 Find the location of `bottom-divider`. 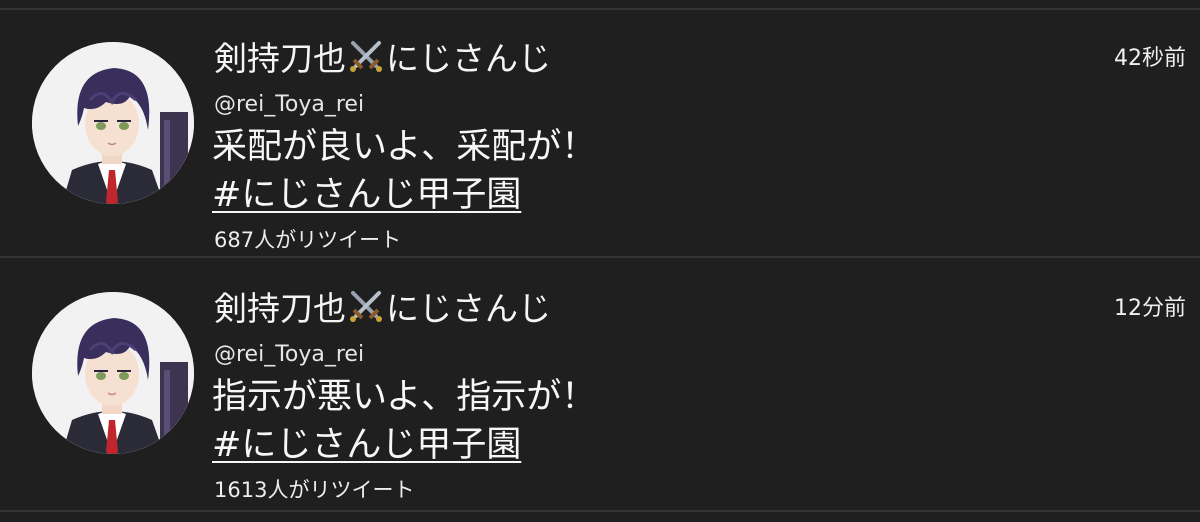

bottom-divider is located at coordinates (600, 511).